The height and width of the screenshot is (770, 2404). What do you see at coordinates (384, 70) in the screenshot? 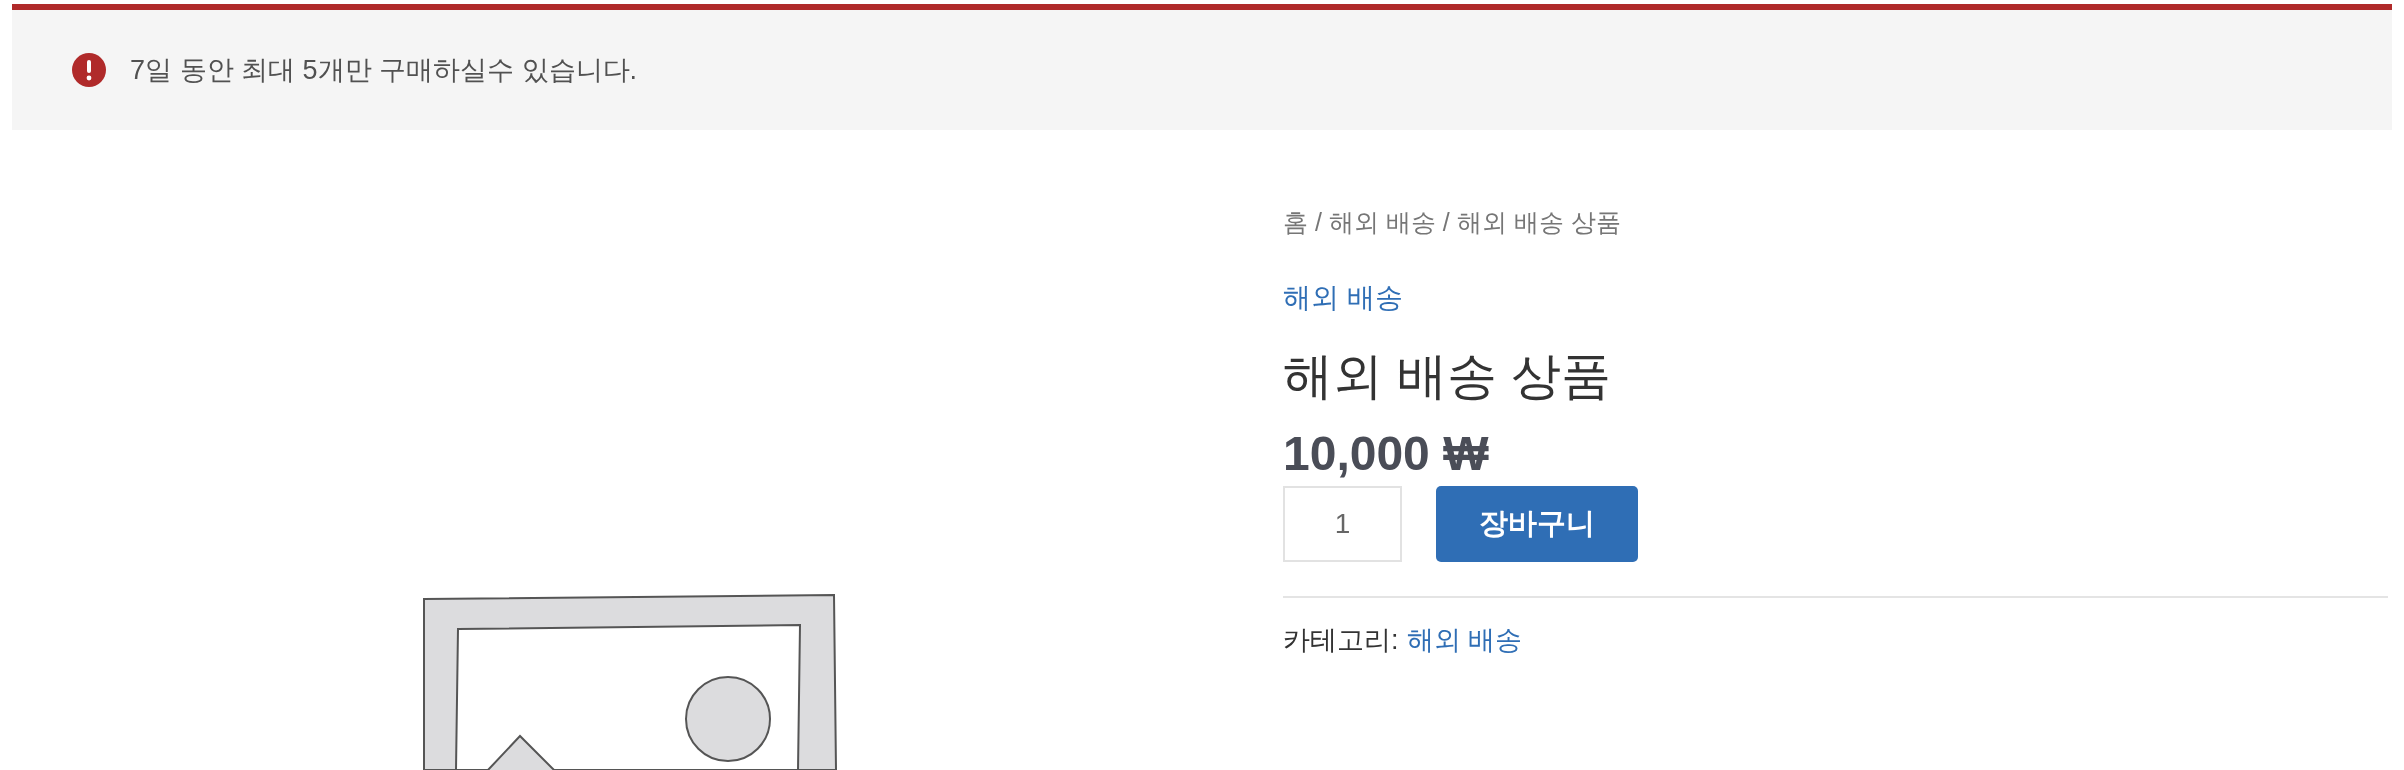
I see `notice-message: 7일 동안 최대 5개만 구매하실수 있습니다.` at bounding box center [384, 70].